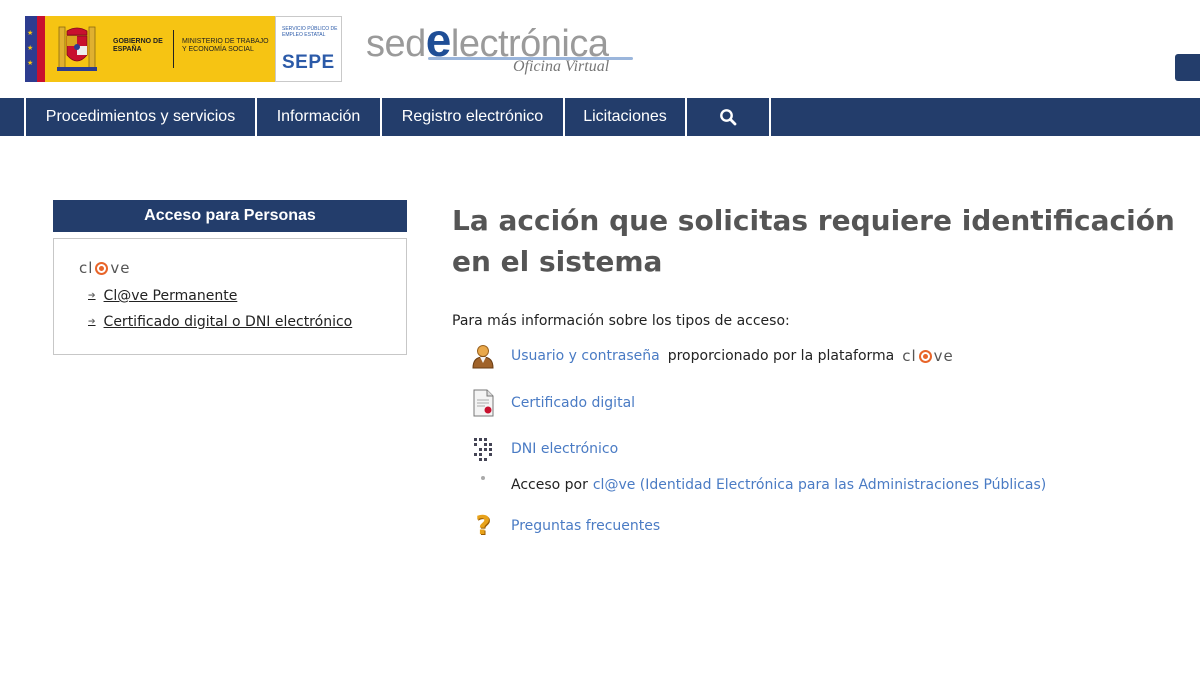  What do you see at coordinates (564, 449) in the screenshot?
I see `dni-electronico-link: DNI electrónico` at bounding box center [564, 449].